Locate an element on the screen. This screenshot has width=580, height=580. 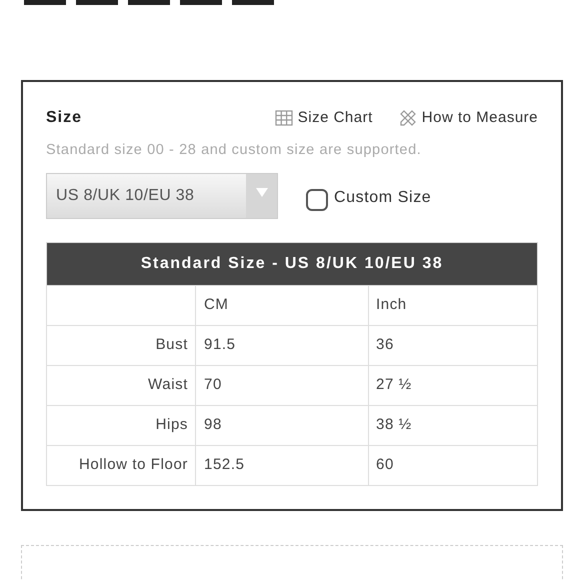
row-label: Bust is located at coordinates (171, 345).